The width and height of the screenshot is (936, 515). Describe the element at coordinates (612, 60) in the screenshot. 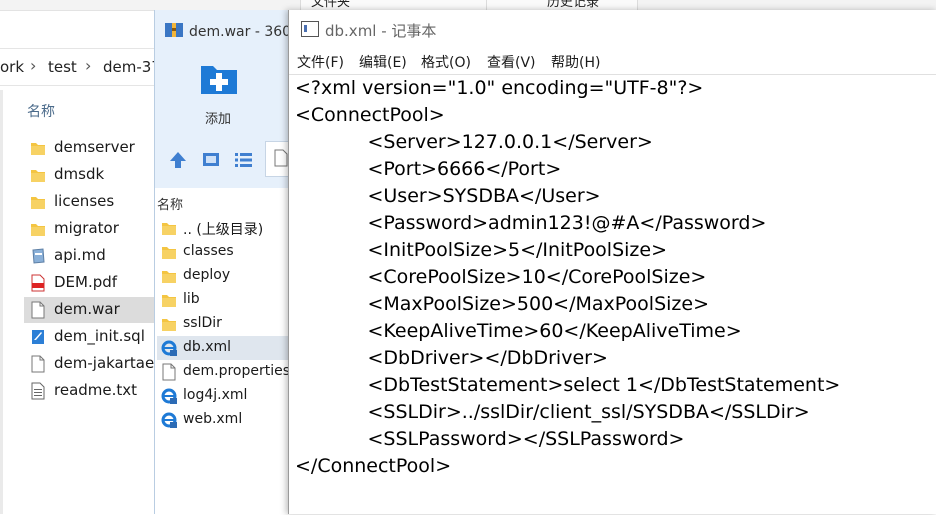

I see `notepad-menubar: 文件(F) 编辑(E) 格式(O) 查看(V) 帮助(H)` at that location.